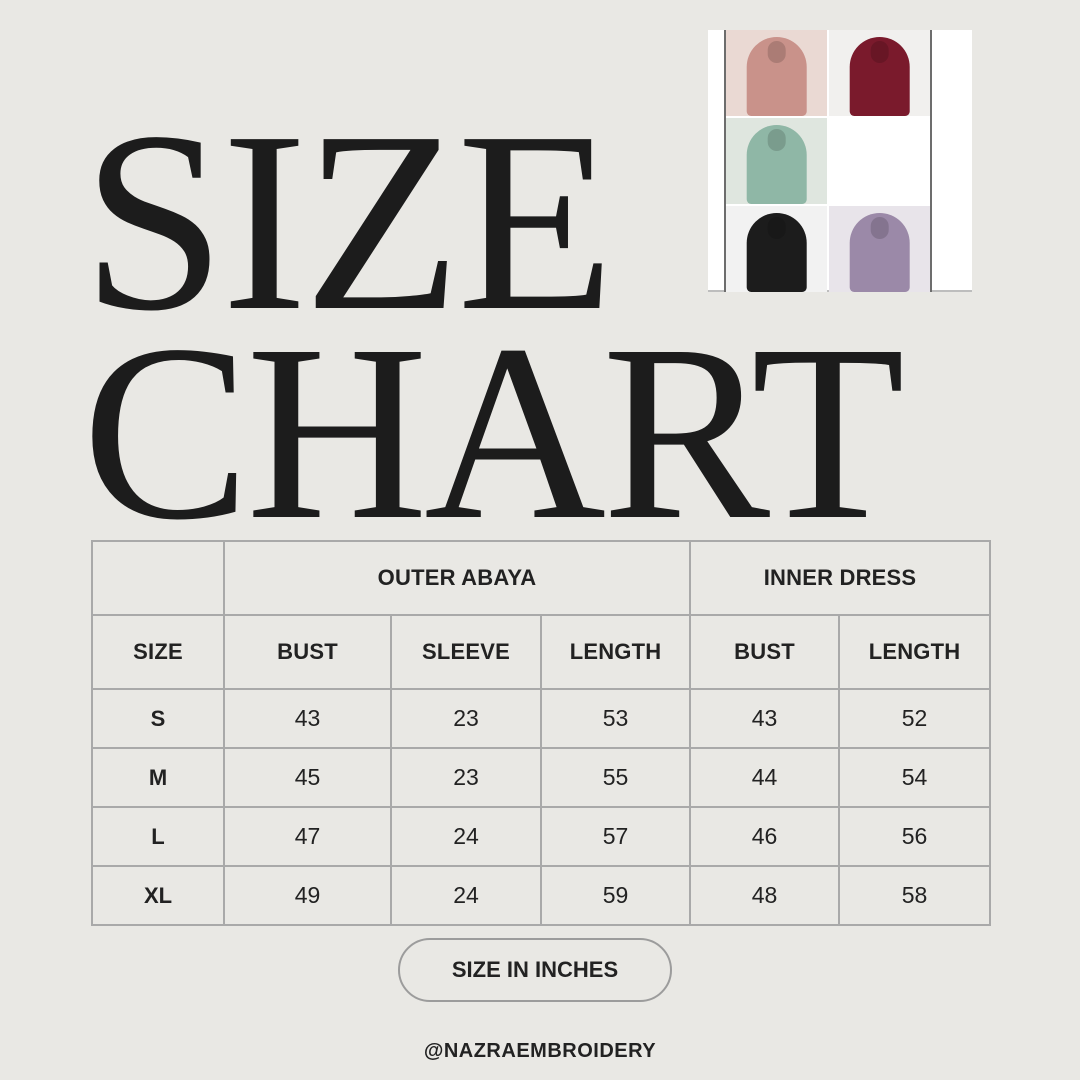  What do you see at coordinates (466, 652) in the screenshot?
I see `column-header-outer-sleeve: SLEEVE` at bounding box center [466, 652].